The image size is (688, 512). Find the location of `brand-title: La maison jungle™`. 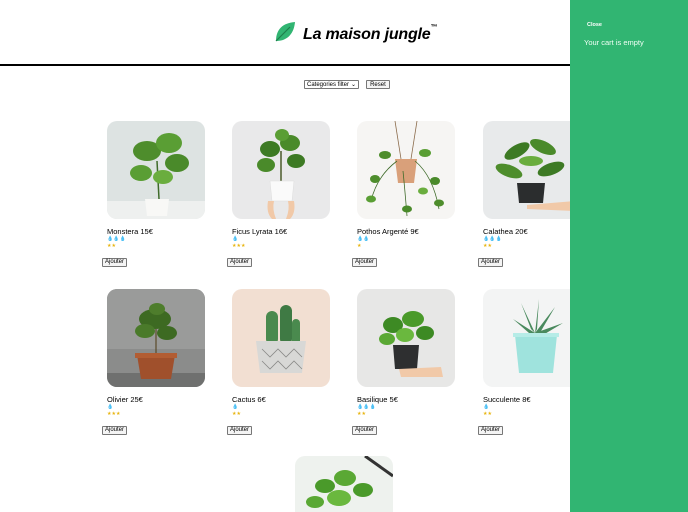

brand-title: La maison jungle™ is located at coordinates (370, 33).